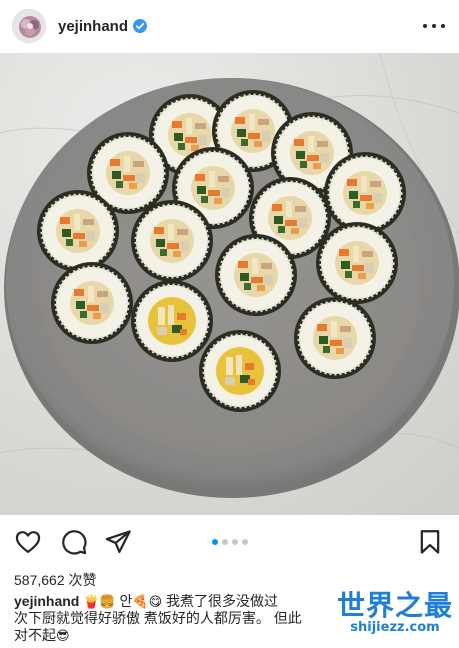 The height and width of the screenshot is (648, 459). What do you see at coordinates (158, 618) in the screenshot?
I see `caption-text-line2: 次下厨就觉得好骄傲 煮饭好的人都厉害。 但此` at bounding box center [158, 618].